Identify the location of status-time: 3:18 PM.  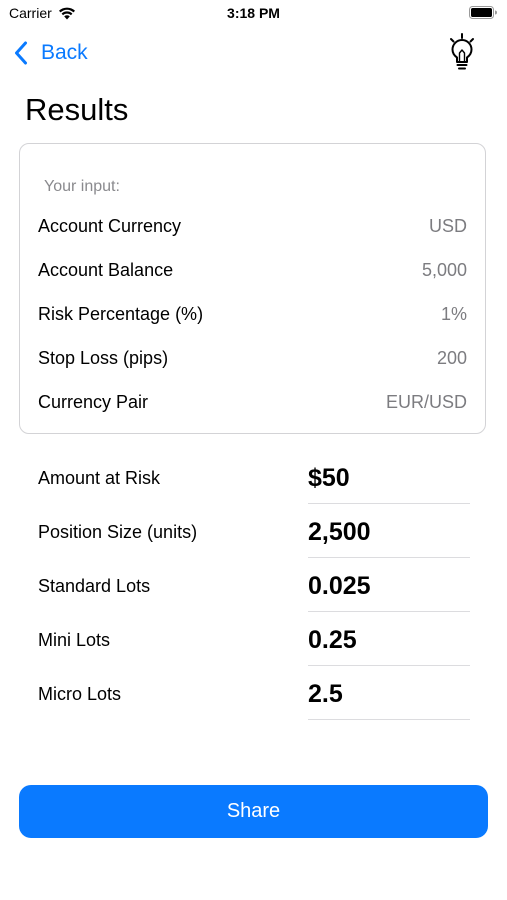
(253, 13).